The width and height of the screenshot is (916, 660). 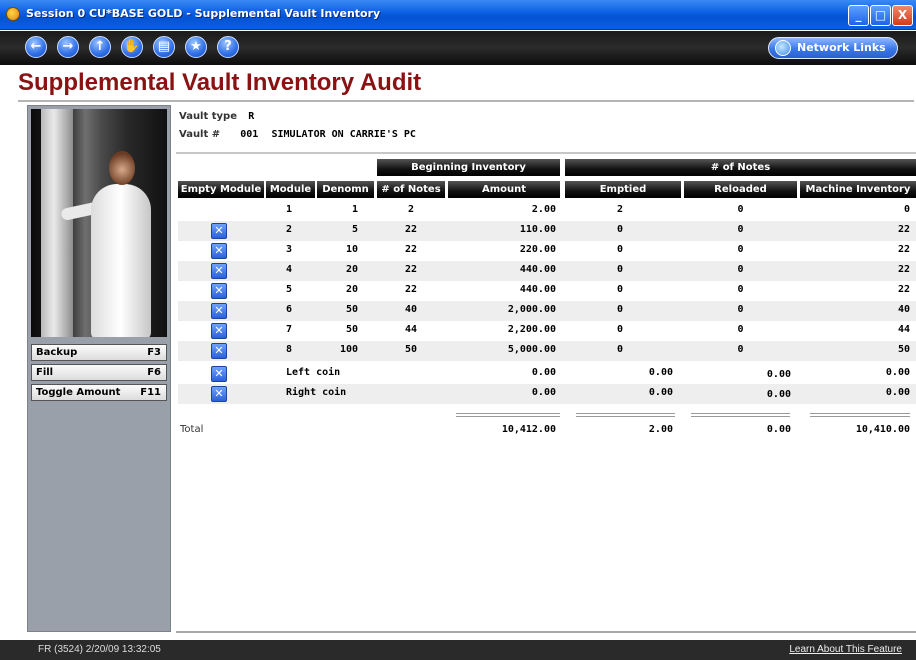 I want to click on toolbar: ← → ↑ ✋ ▤ ★ ? Network Links, so click(x=458, y=48).